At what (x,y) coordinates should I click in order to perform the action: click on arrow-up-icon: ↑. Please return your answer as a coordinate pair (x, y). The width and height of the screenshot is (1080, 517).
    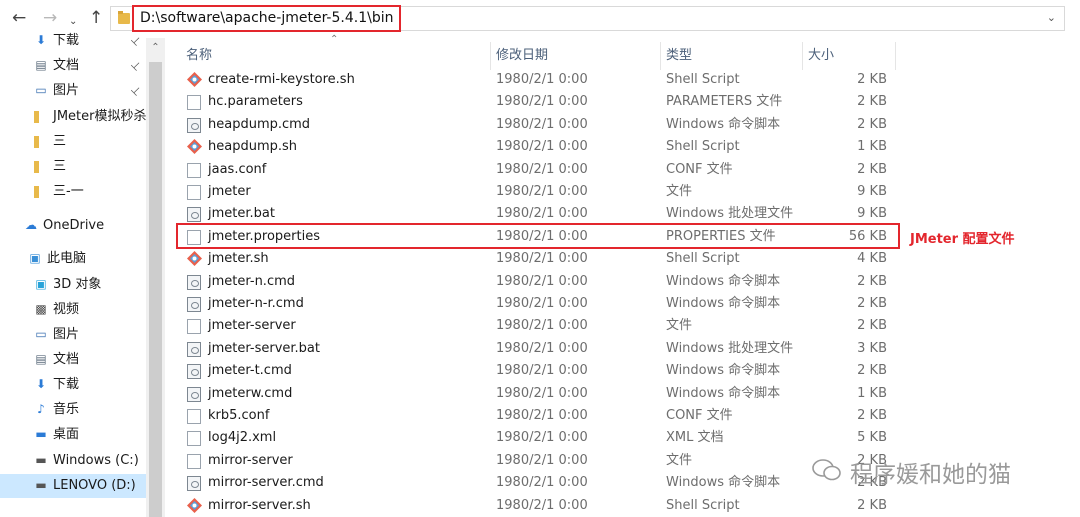
    Looking at the image, I should click on (96, 18).